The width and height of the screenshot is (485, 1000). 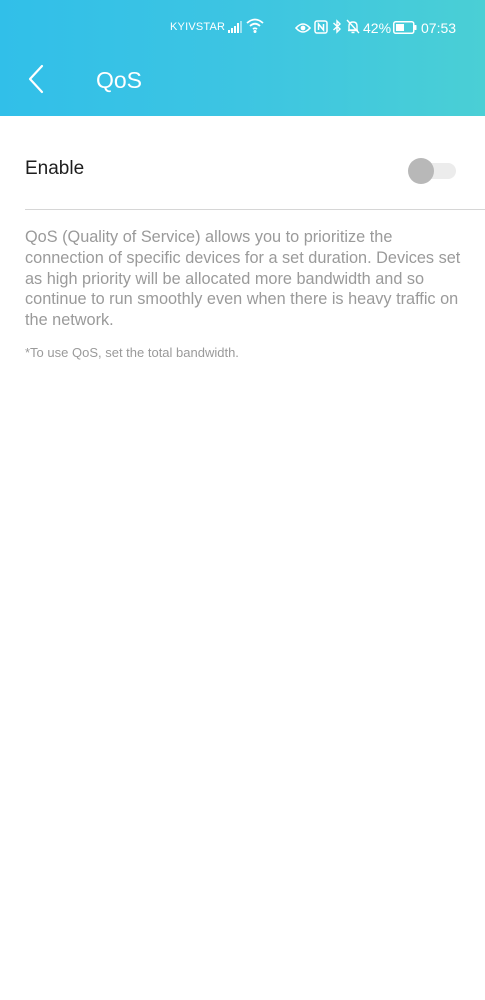 What do you see at coordinates (377, 28) in the screenshot?
I see `battery-percent: 42%` at bounding box center [377, 28].